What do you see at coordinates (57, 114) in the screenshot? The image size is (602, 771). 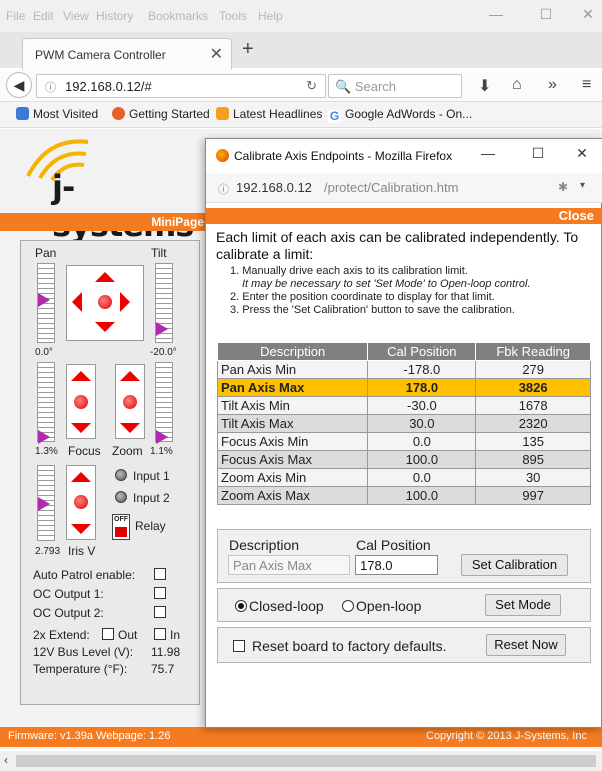 I see `bookmark-most-visited: Most Visited` at bounding box center [57, 114].